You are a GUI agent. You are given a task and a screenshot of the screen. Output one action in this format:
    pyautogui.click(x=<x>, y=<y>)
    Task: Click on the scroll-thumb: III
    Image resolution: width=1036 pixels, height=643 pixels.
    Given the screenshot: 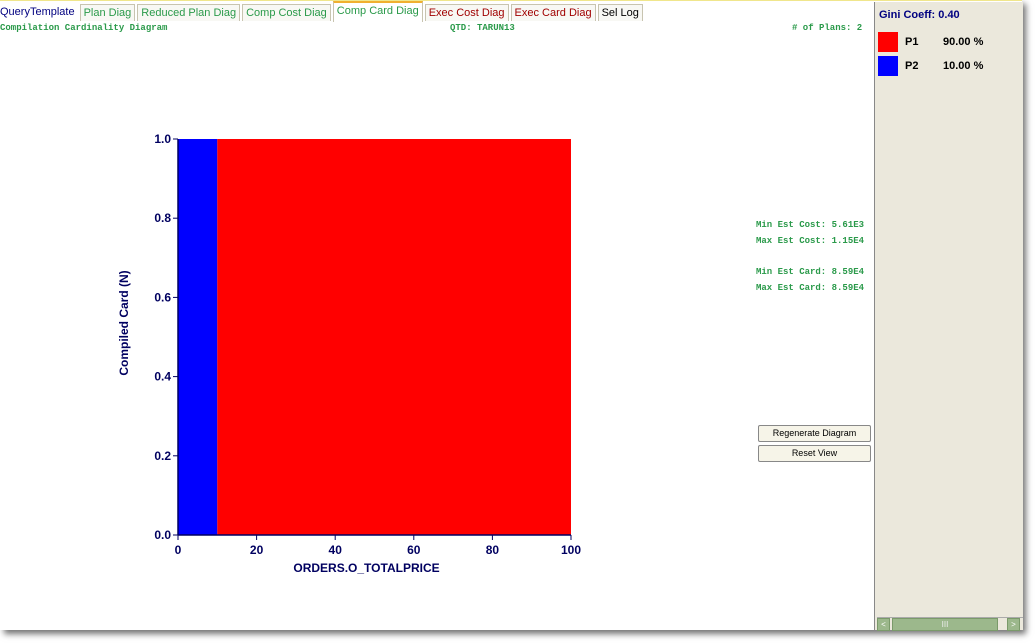 What is the action you would take?
    pyautogui.click(x=945, y=624)
    